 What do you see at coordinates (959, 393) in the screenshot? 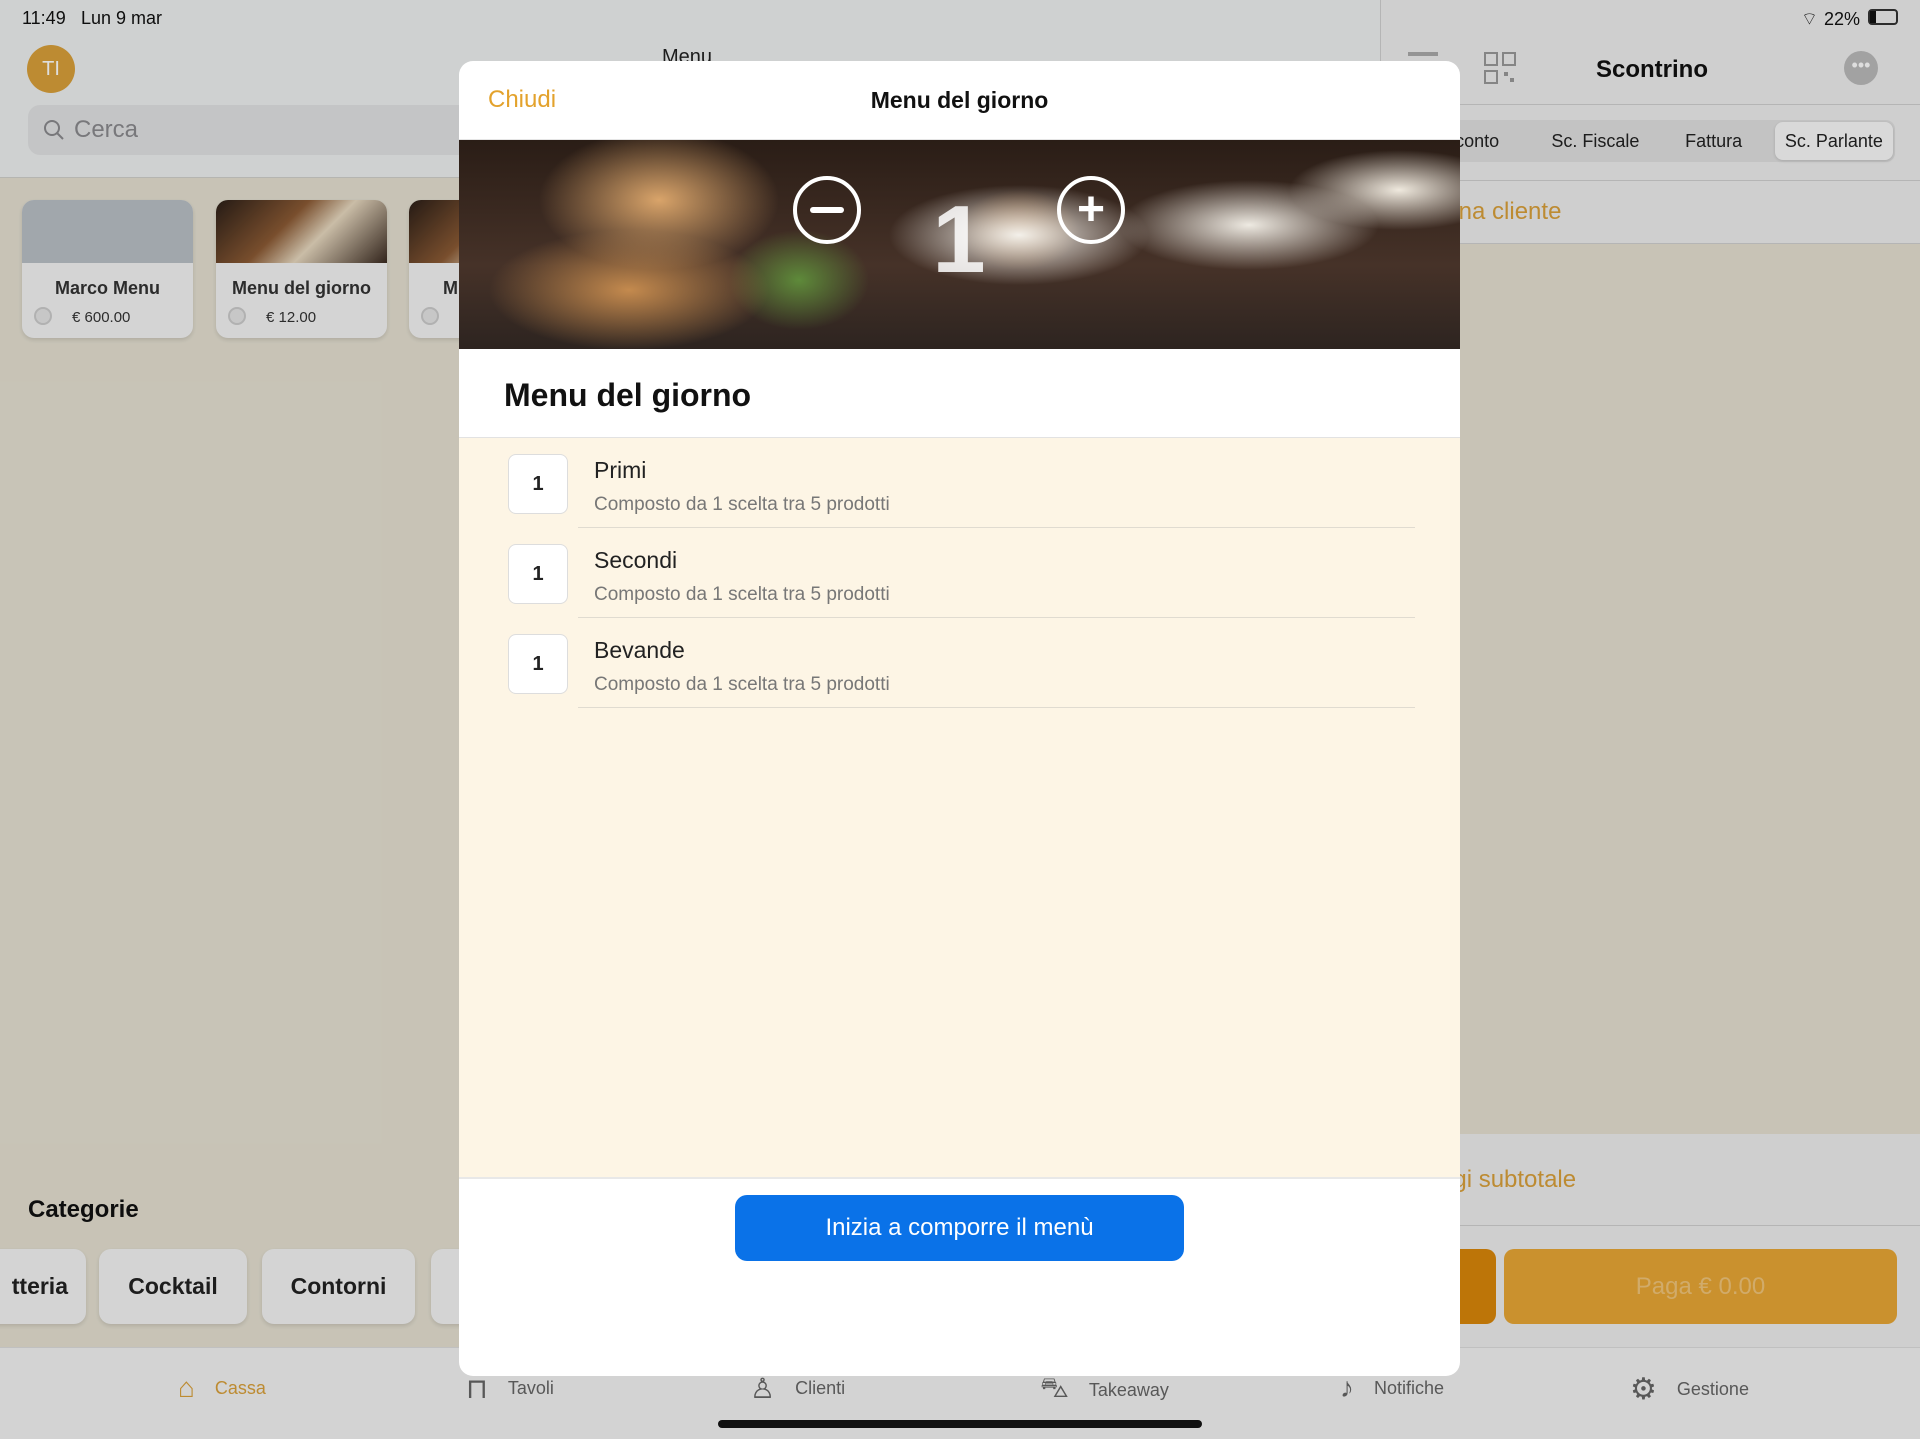
I see `section-title: Menu del giorno` at bounding box center [959, 393].